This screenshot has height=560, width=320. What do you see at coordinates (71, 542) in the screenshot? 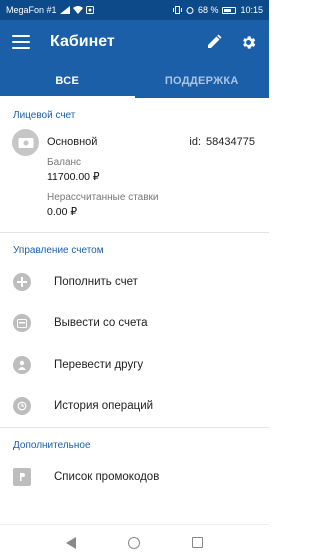
I see `nav-back-icon` at bounding box center [71, 542].